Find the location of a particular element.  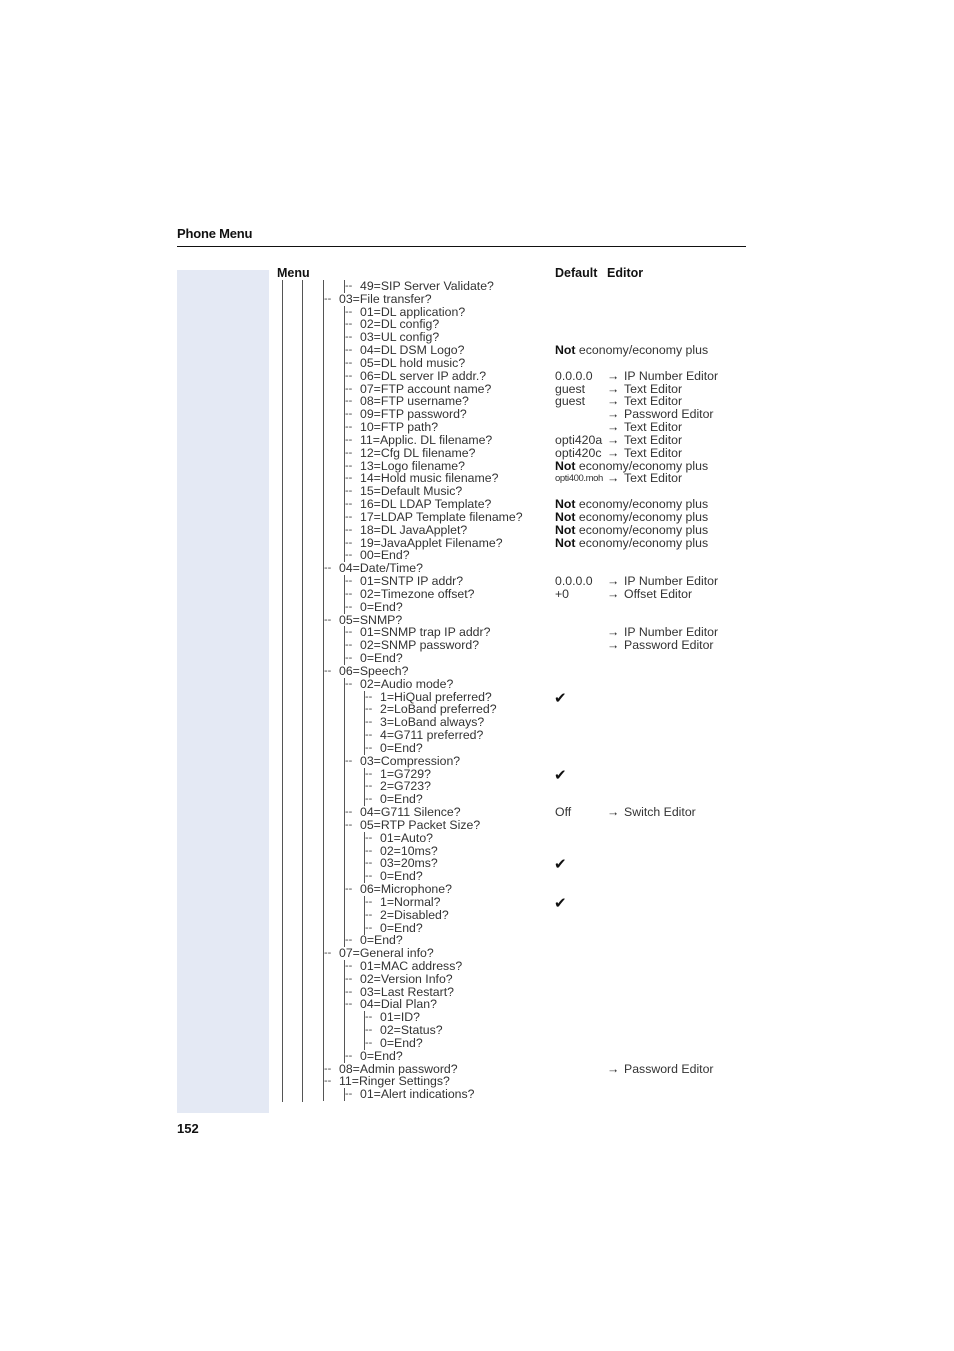

default-value: +0 is located at coordinates (562, 593).